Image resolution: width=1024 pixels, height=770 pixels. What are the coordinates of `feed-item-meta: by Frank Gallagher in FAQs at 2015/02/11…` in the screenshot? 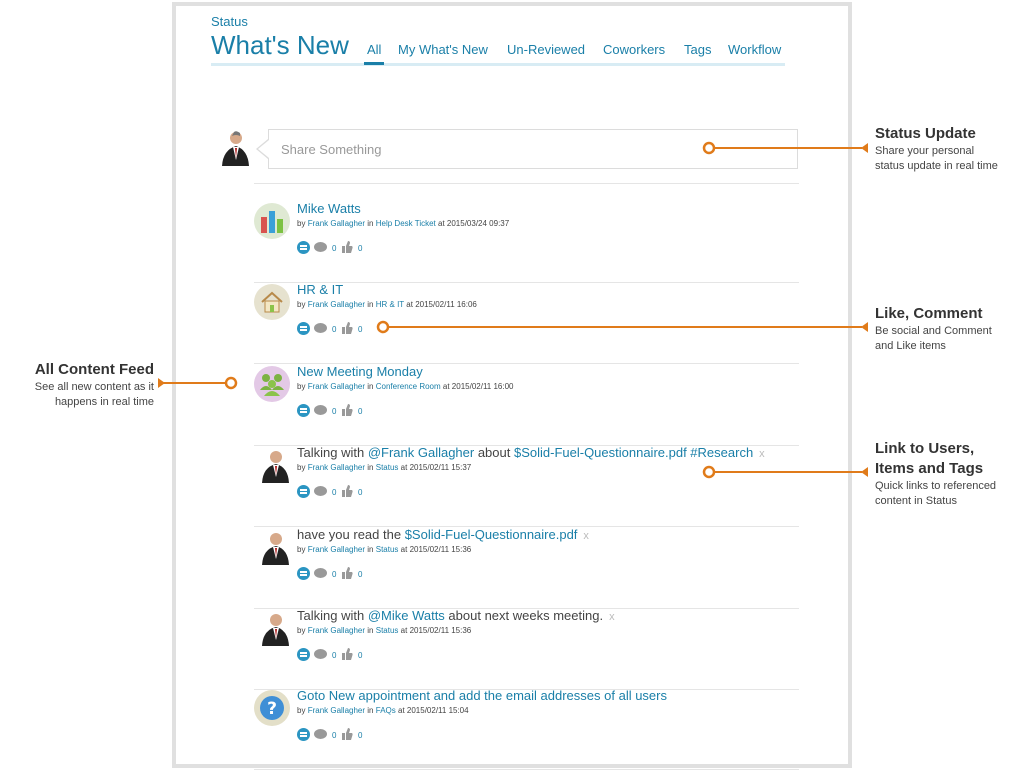 It's located at (383, 710).